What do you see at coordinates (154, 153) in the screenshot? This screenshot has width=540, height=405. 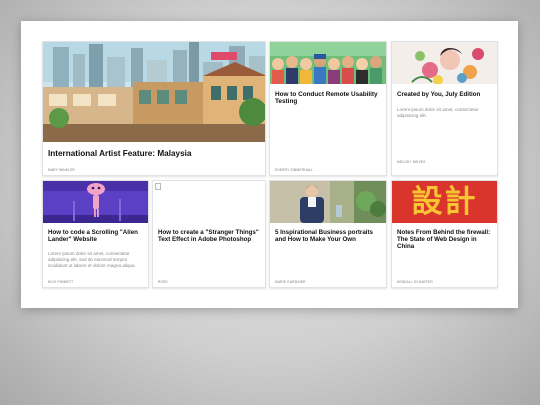 I see `article-title: International Artist Feature: Malaysia` at bounding box center [154, 153].